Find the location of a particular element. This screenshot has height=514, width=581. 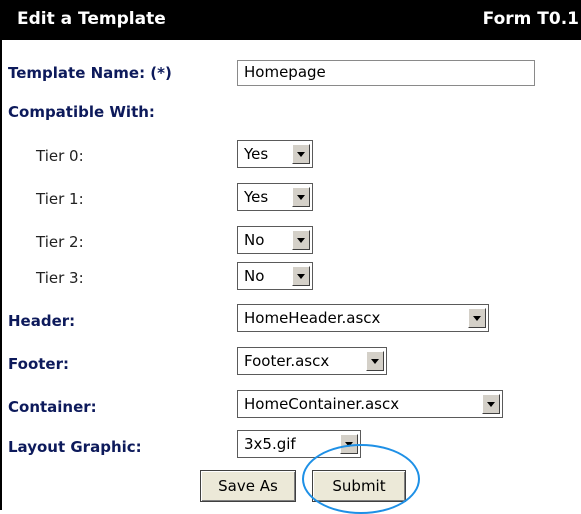

form-title: Edit a Template is located at coordinates (91, 19).